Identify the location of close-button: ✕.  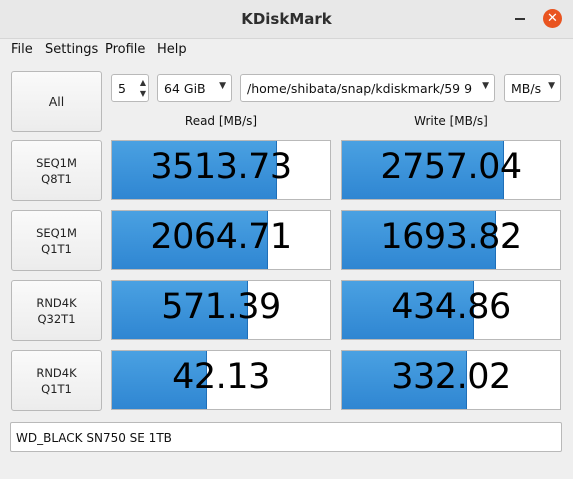
(552, 18).